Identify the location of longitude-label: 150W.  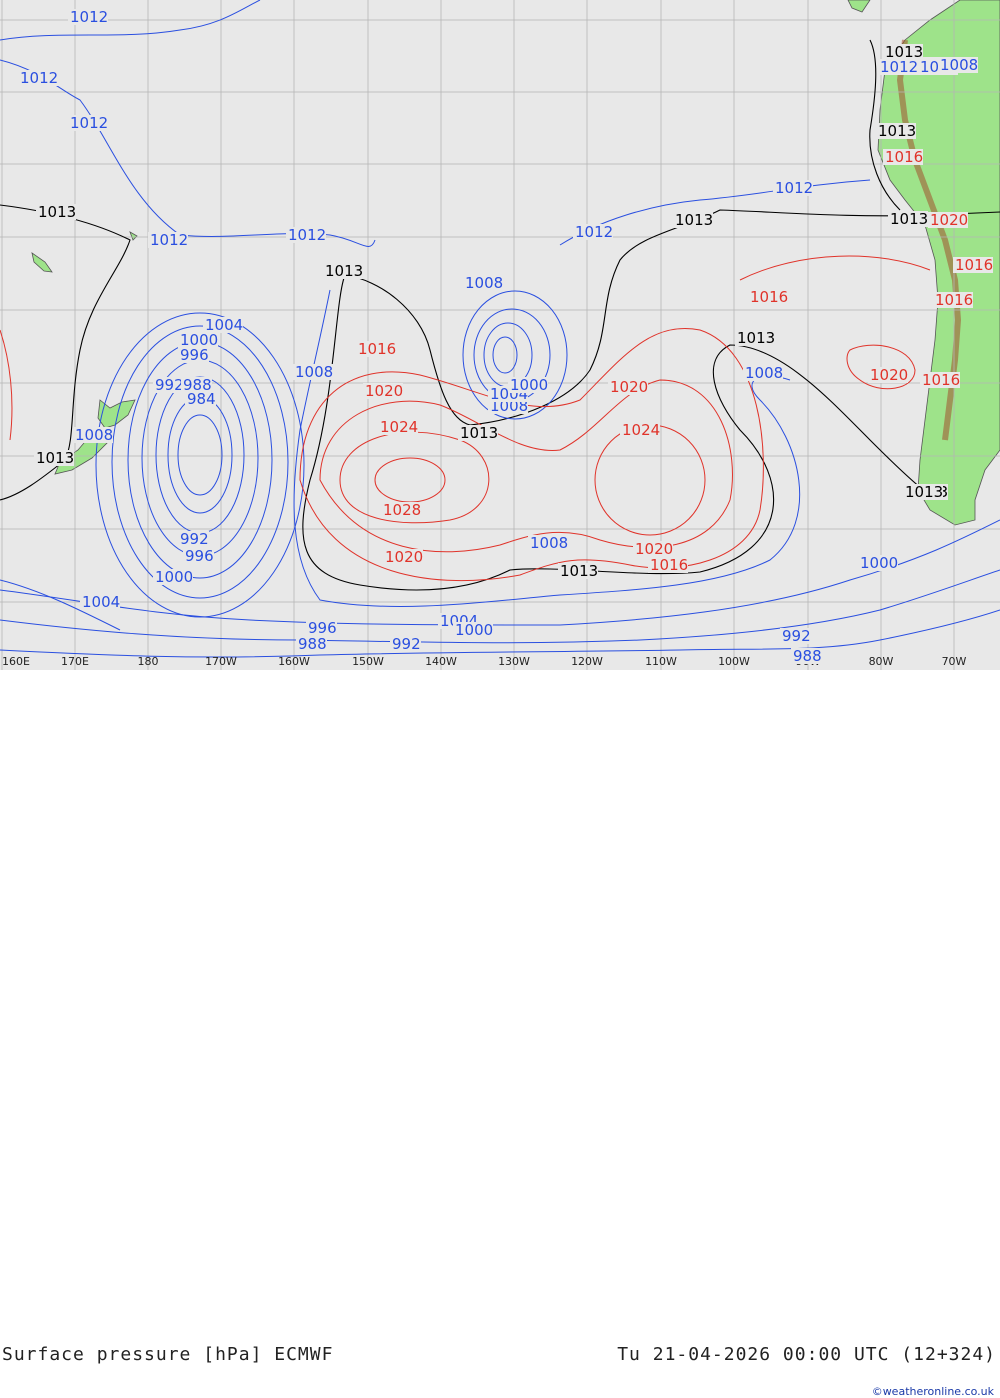
(368, 661).